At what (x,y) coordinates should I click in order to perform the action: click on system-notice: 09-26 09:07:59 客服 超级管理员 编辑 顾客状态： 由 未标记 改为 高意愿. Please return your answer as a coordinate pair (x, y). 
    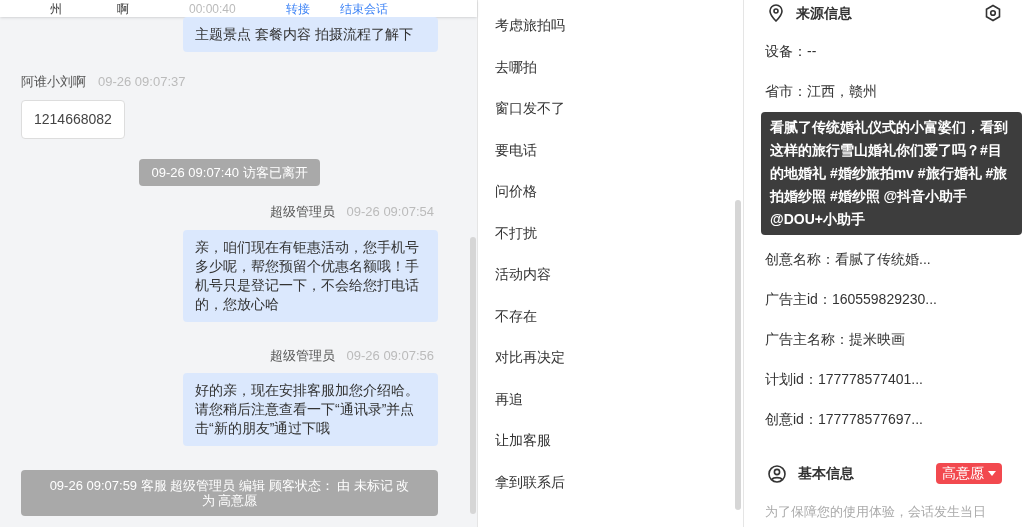
    Looking at the image, I should click on (229, 493).